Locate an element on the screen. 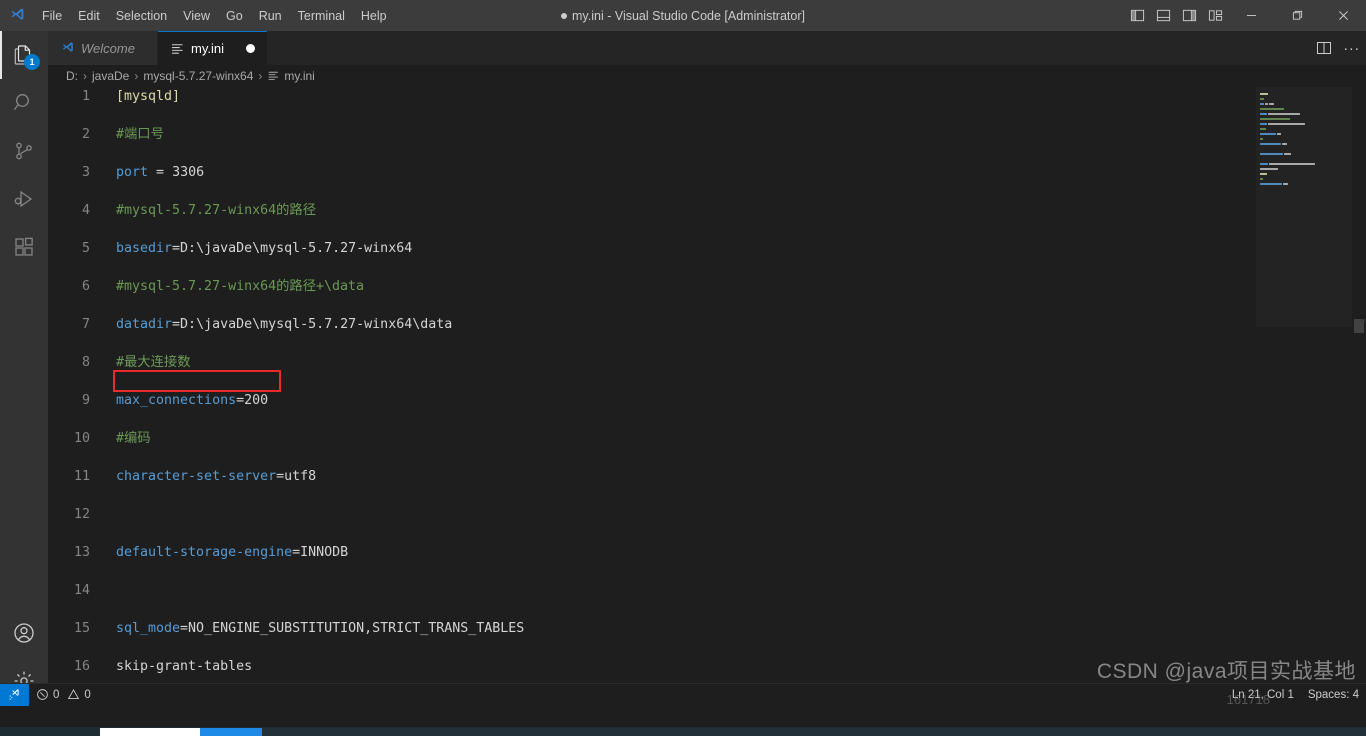  code-token: default-storage-engine is located at coordinates (204, 552).